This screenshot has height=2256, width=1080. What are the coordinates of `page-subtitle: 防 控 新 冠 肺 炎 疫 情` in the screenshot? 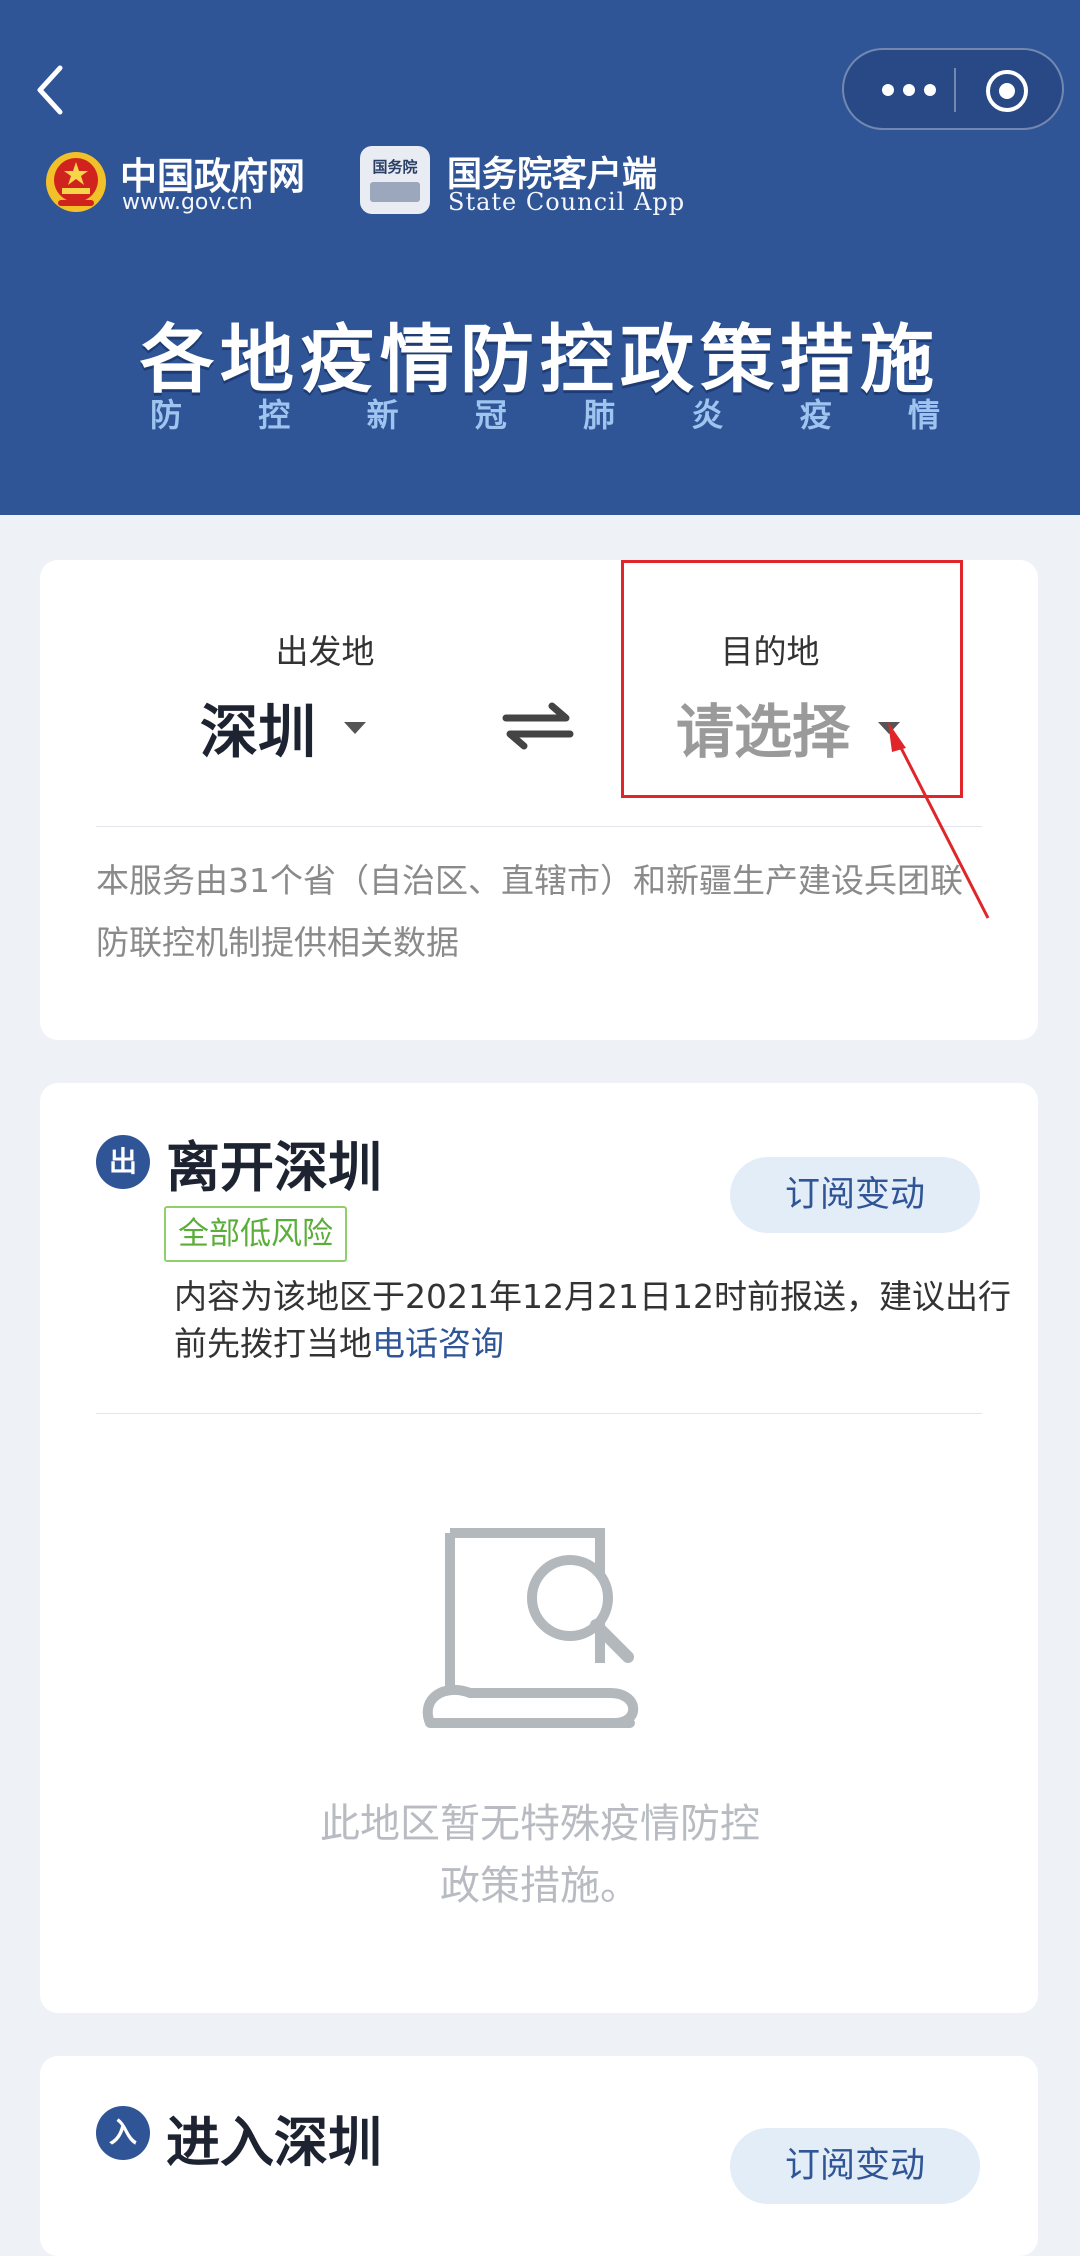 It's located at (545, 413).